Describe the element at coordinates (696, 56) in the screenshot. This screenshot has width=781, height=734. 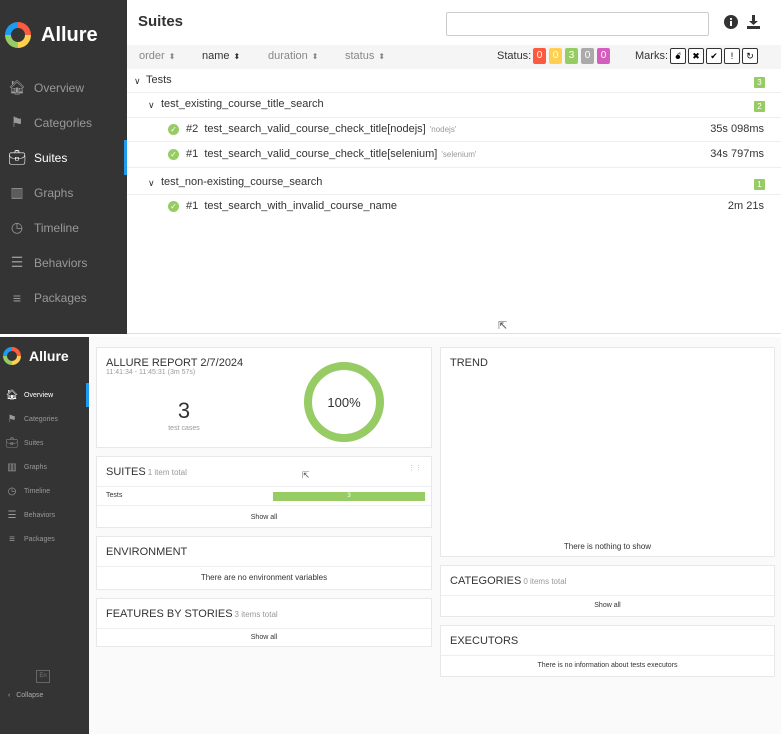
I see `new-failed-mark-icon: ✖` at that location.